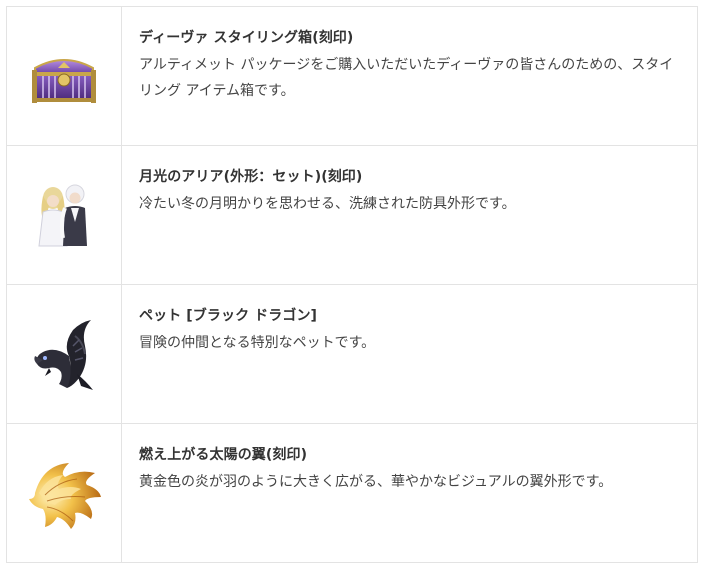  What do you see at coordinates (228, 316) in the screenshot?
I see `item-title: ペット [ブラック ドラゴン]` at bounding box center [228, 316].